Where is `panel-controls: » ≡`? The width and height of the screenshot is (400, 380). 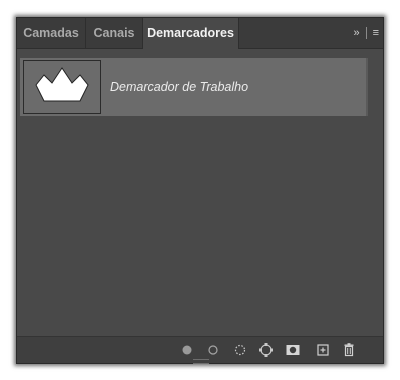 panel-controls: » ≡ is located at coordinates (366, 33).